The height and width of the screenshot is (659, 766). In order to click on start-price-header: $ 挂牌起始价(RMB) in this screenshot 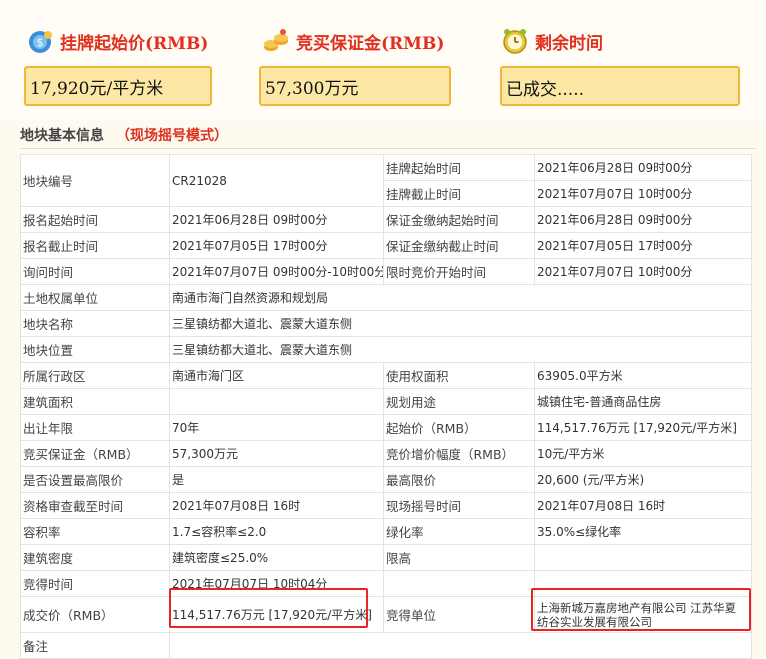, I will do `click(117, 41)`.